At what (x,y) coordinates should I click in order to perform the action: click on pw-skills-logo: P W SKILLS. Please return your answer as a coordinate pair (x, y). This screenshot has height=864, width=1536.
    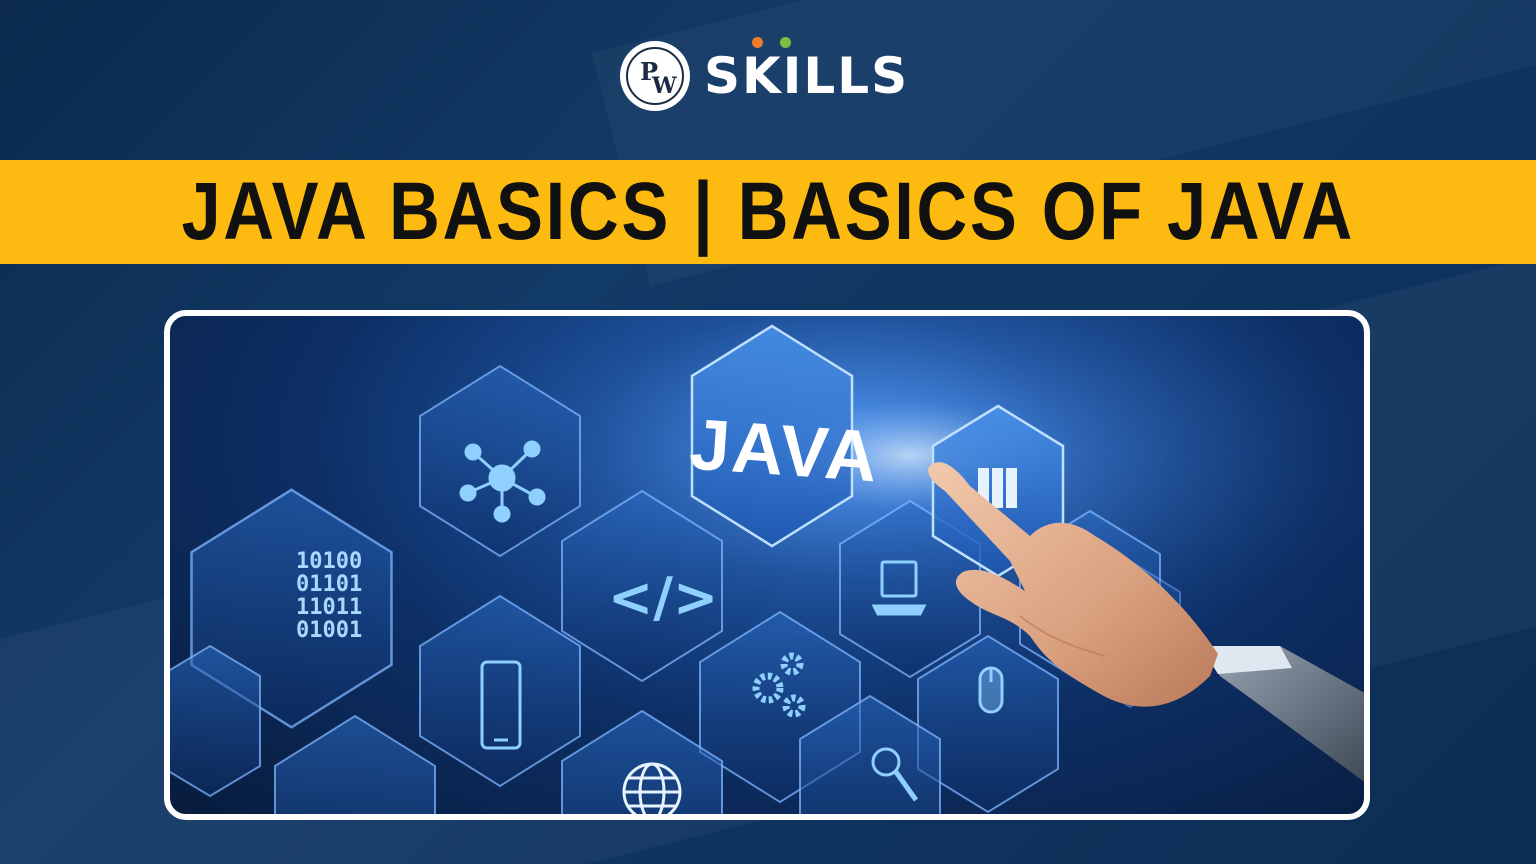
    Looking at the image, I should click on (764, 74).